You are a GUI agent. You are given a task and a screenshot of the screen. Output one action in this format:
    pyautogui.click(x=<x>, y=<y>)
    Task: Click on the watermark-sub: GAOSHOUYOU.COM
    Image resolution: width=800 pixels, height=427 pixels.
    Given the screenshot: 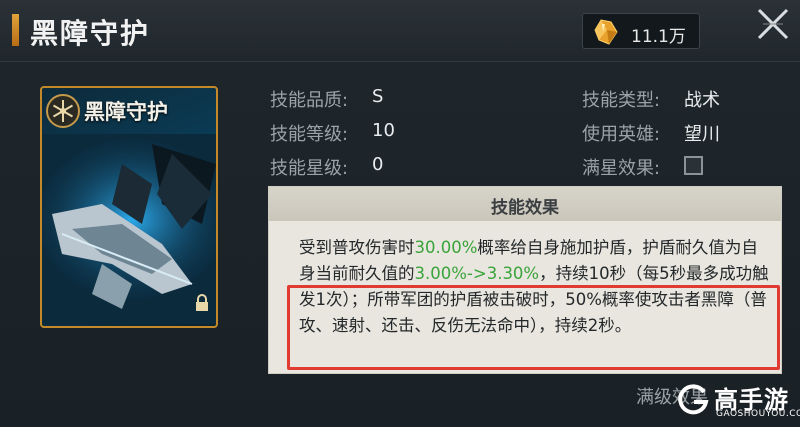 What is the action you would take?
    pyautogui.click(x=758, y=414)
    